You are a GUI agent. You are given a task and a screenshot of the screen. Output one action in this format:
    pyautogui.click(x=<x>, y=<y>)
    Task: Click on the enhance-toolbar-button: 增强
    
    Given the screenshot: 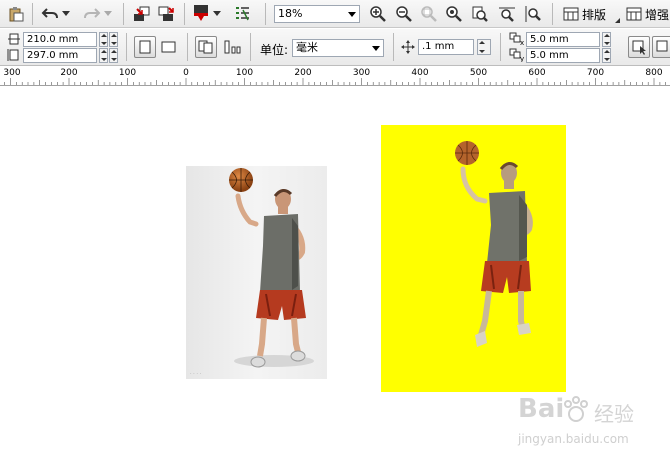 What is the action you would take?
    pyautogui.click(x=647, y=14)
    